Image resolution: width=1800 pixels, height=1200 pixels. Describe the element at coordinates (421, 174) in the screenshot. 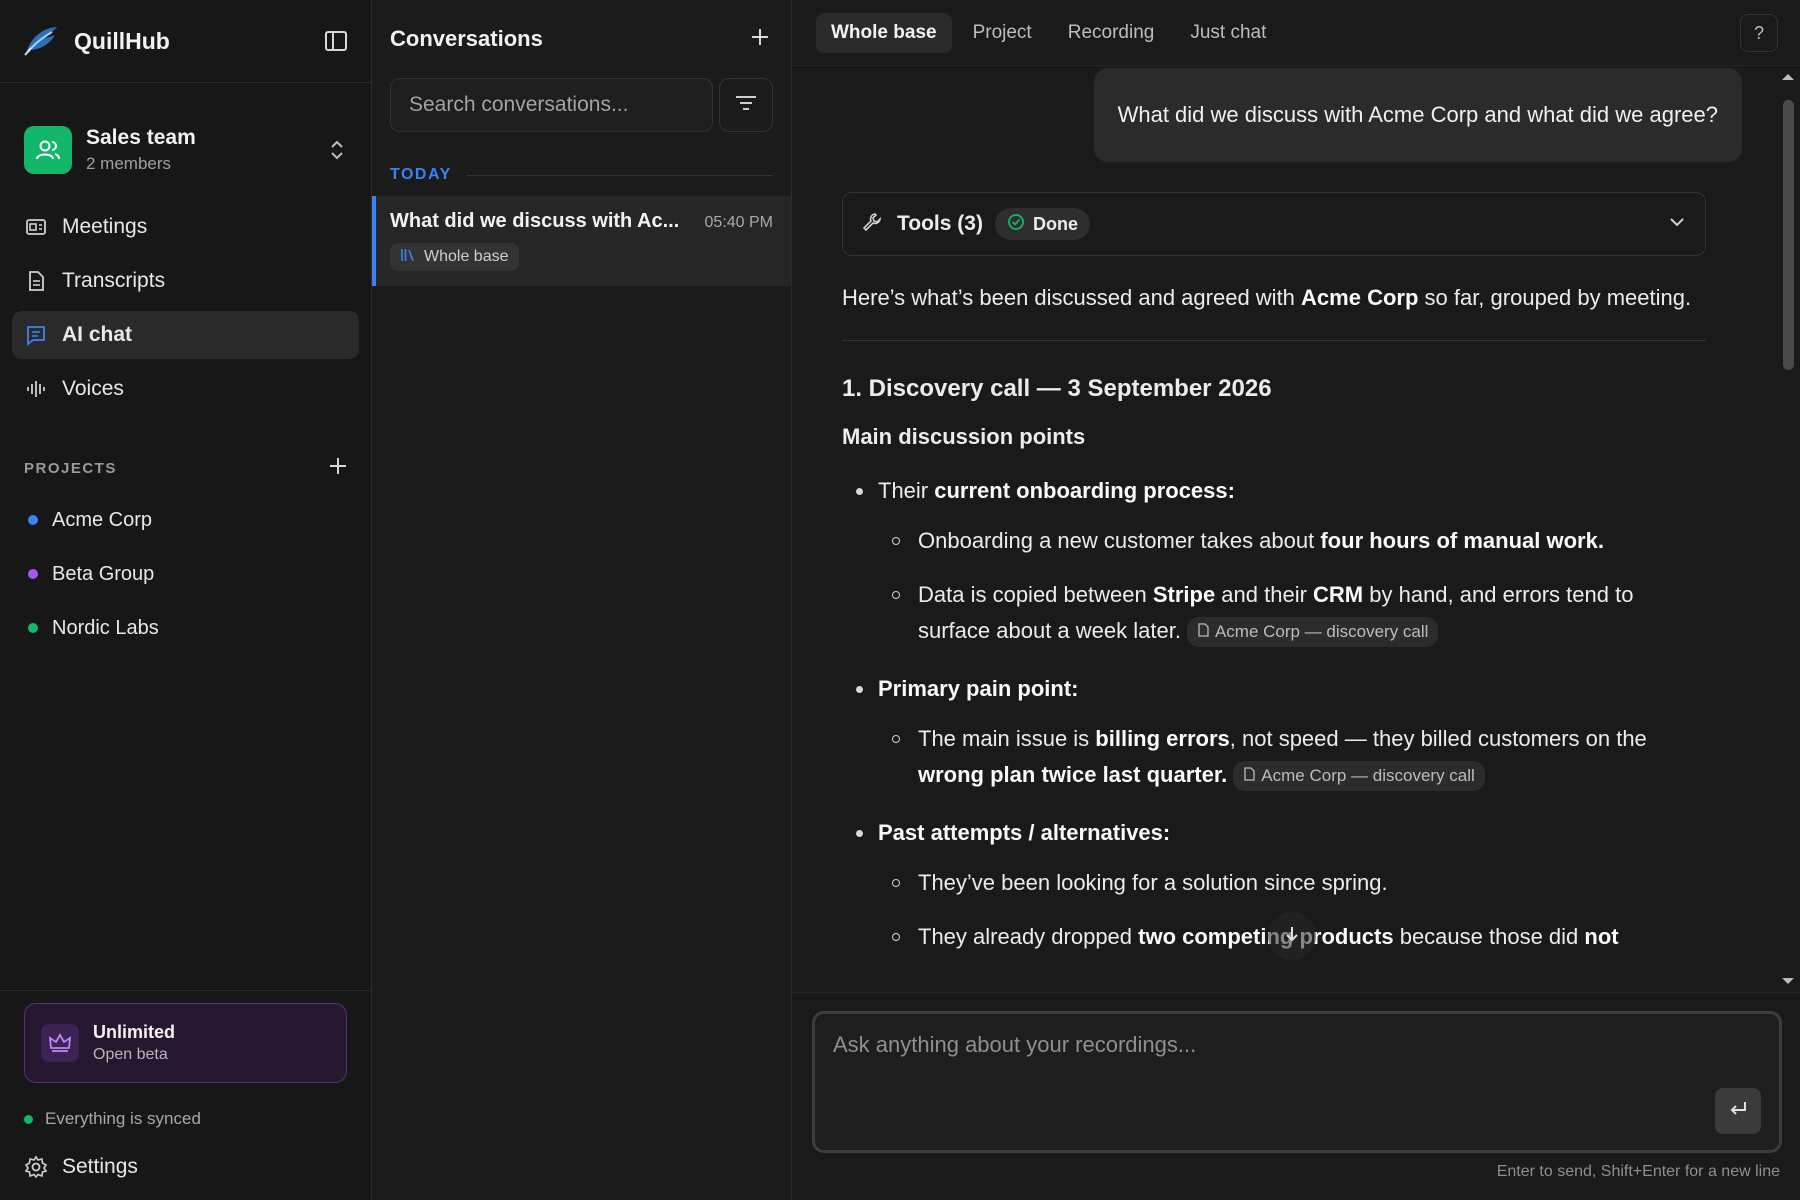

I see `group-label: TODAY` at that location.